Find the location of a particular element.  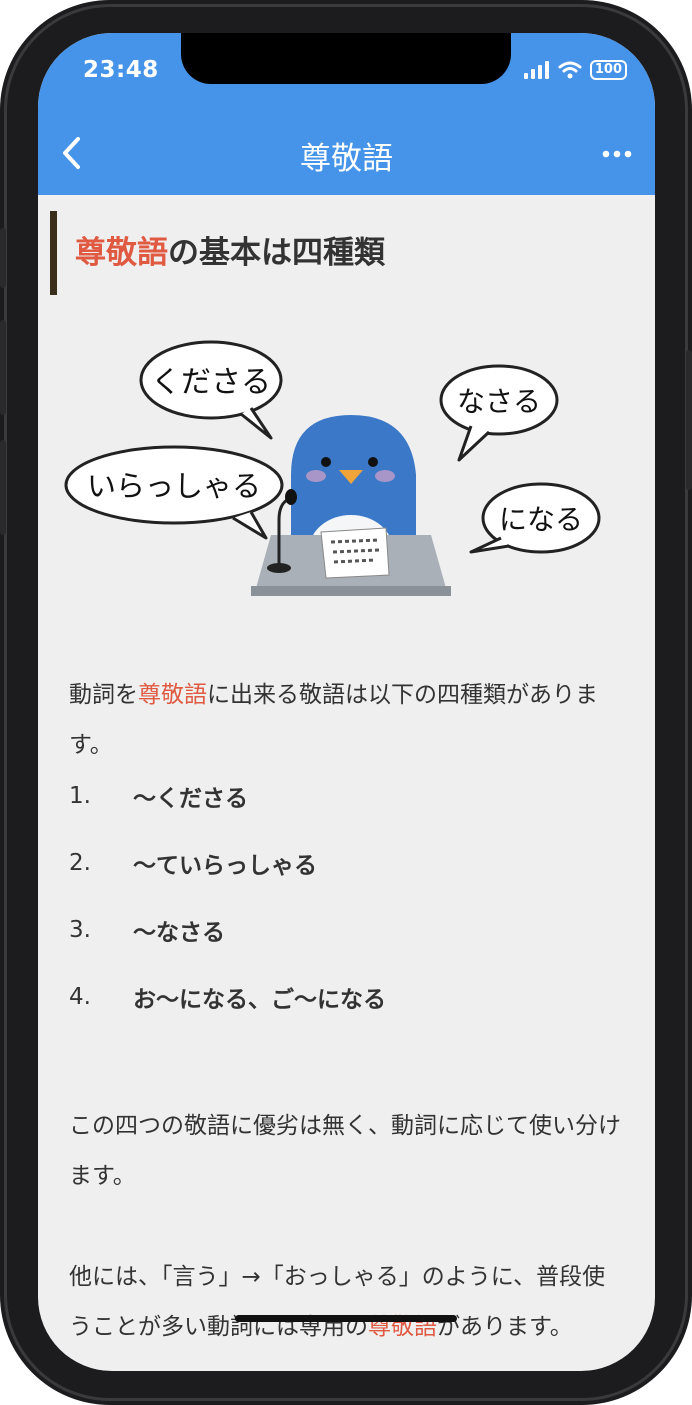

speech-bubble: いらっしゃる is located at coordinates (174, 492).